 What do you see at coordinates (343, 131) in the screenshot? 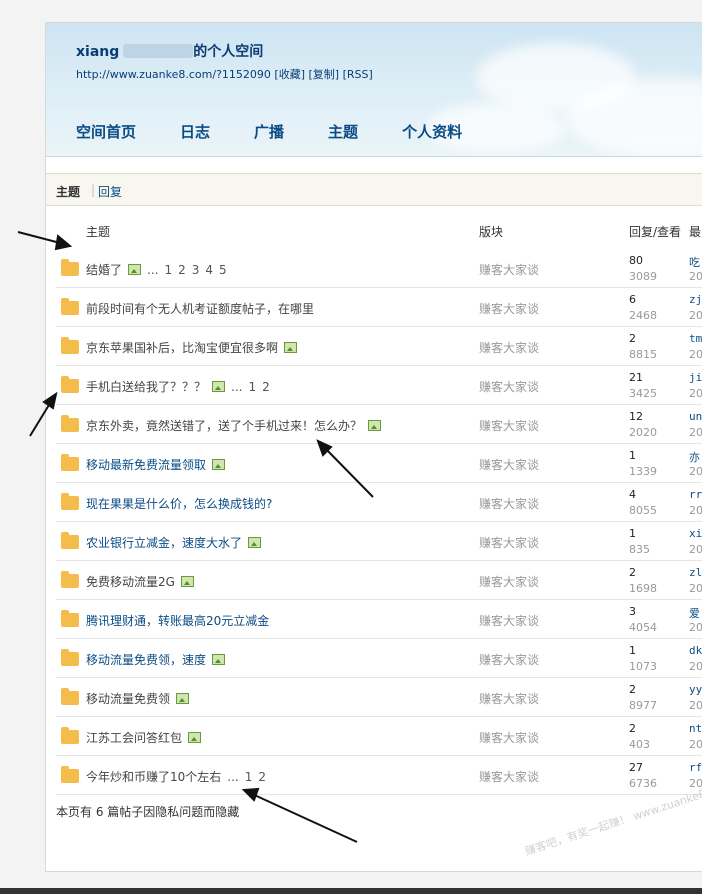
I see `nav-topics: 主题` at bounding box center [343, 131].